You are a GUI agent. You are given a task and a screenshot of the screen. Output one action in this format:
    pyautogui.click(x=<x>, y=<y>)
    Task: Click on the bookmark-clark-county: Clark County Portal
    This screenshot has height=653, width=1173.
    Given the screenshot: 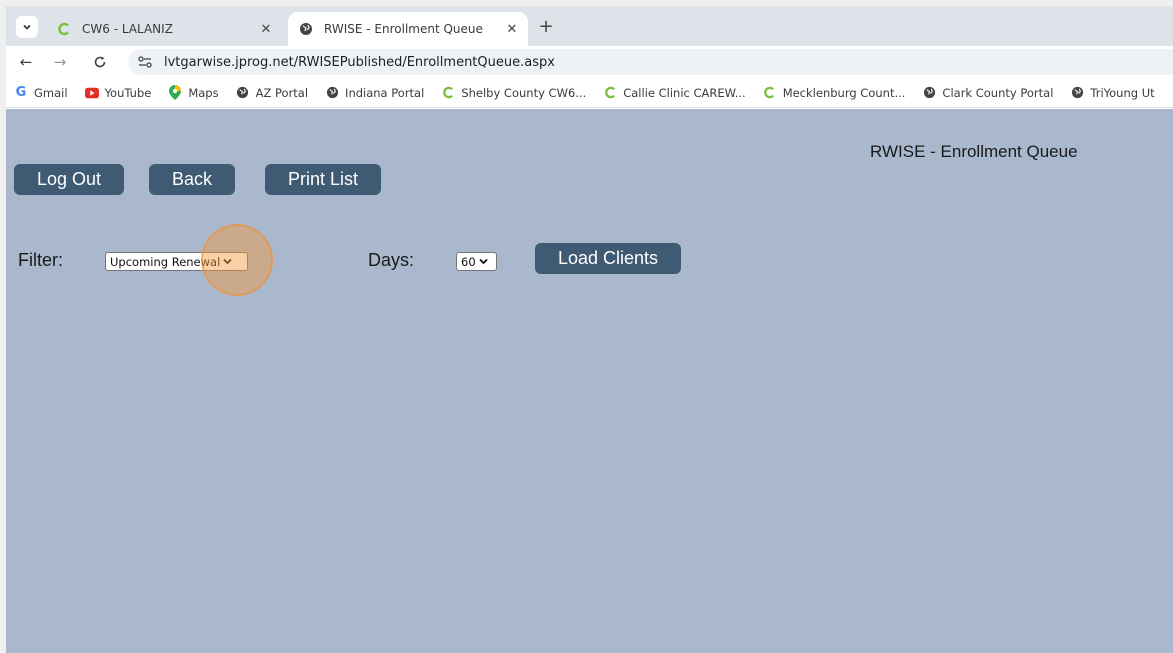 What is the action you would take?
    pyautogui.click(x=987, y=93)
    